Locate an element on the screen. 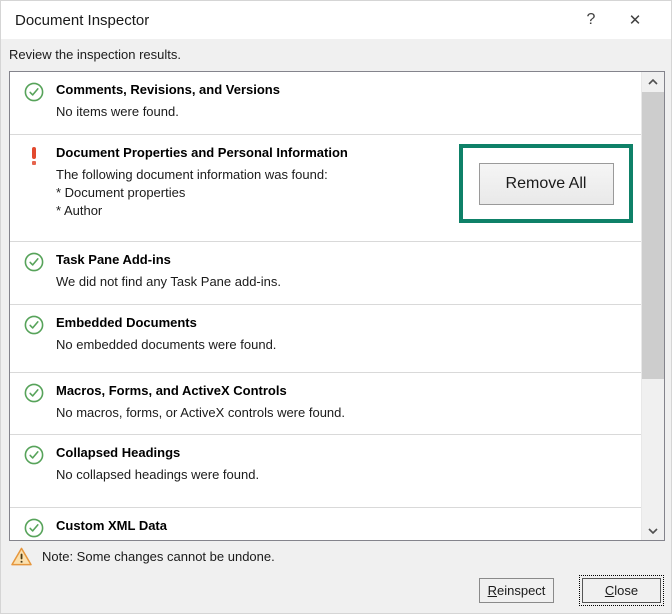 The width and height of the screenshot is (672, 614). vertical-scrollbar is located at coordinates (652, 306).